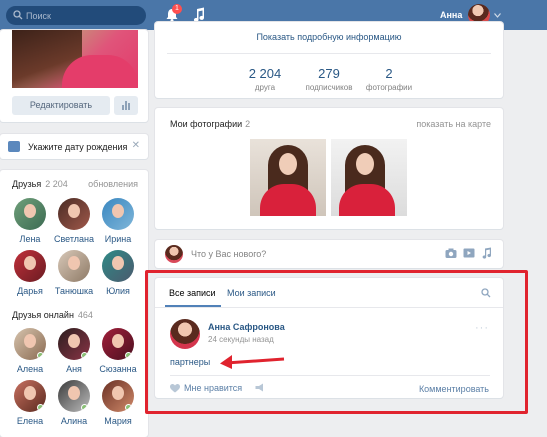  I want to click on new-post-input: Что у Вас нового?, so click(228, 254).